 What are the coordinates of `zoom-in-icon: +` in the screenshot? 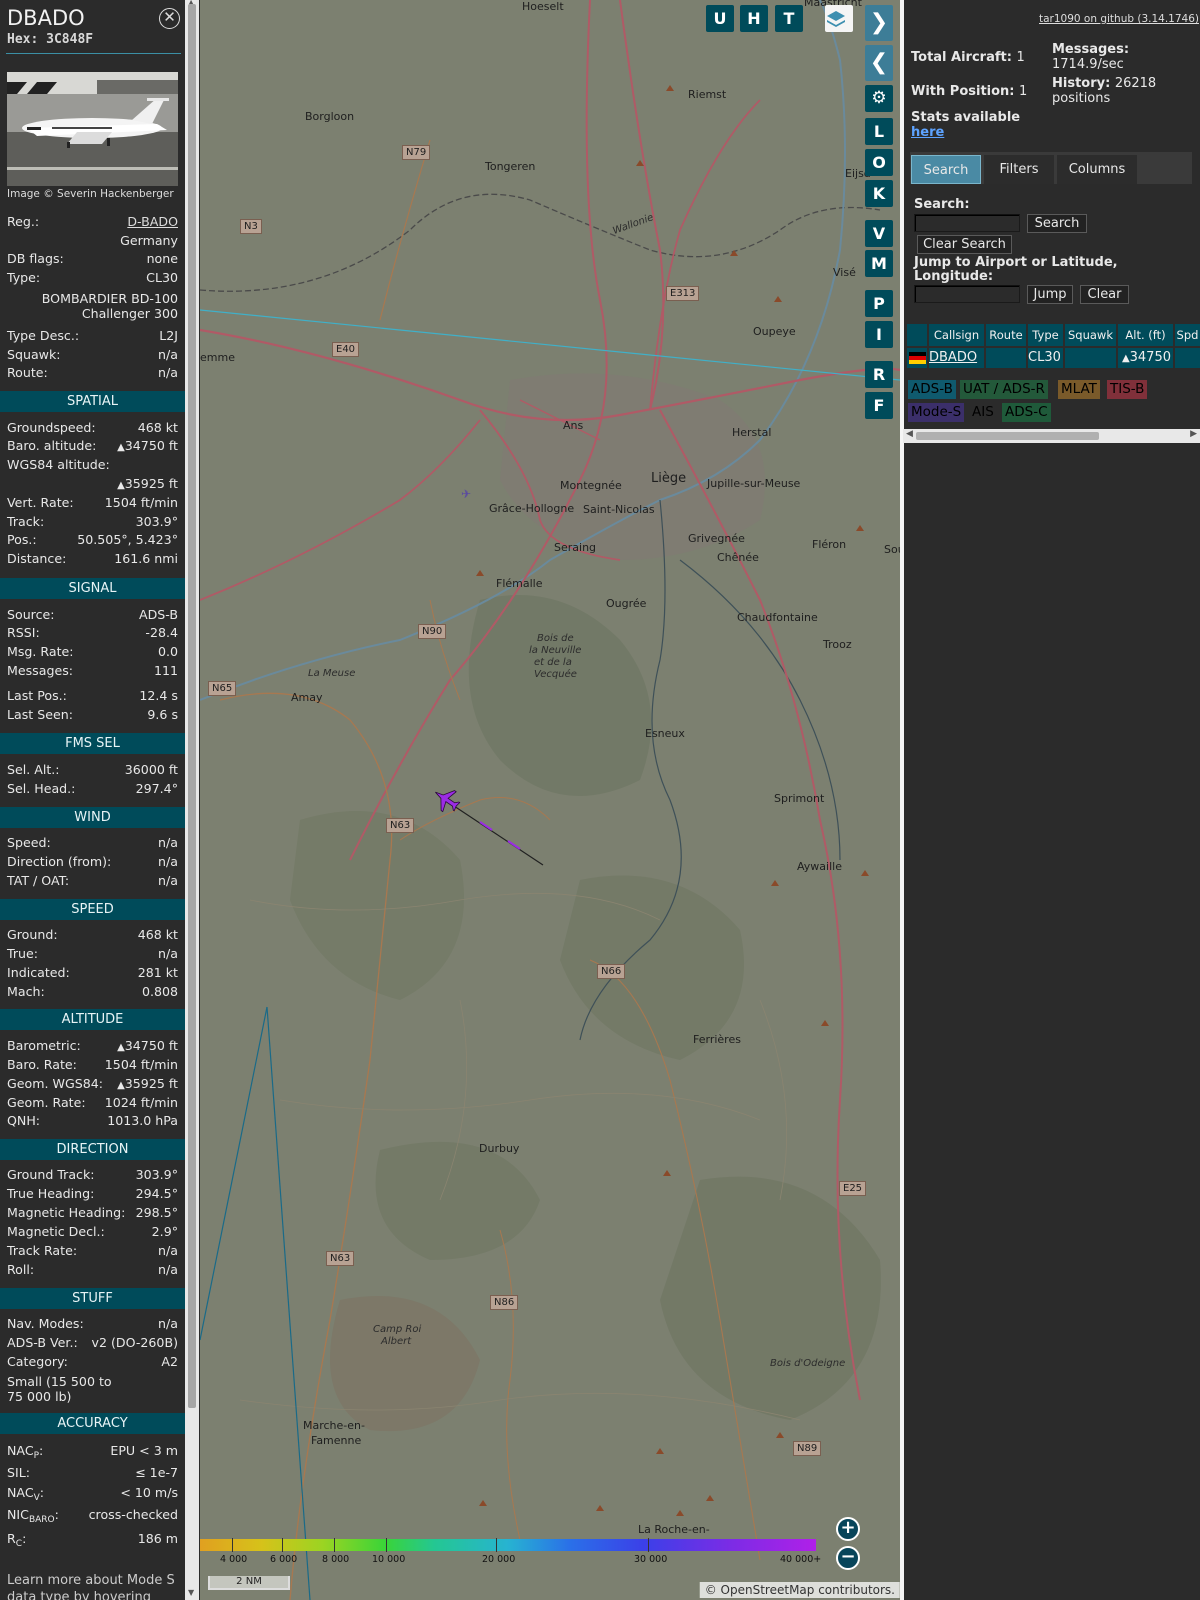 It's located at (848, 1529).